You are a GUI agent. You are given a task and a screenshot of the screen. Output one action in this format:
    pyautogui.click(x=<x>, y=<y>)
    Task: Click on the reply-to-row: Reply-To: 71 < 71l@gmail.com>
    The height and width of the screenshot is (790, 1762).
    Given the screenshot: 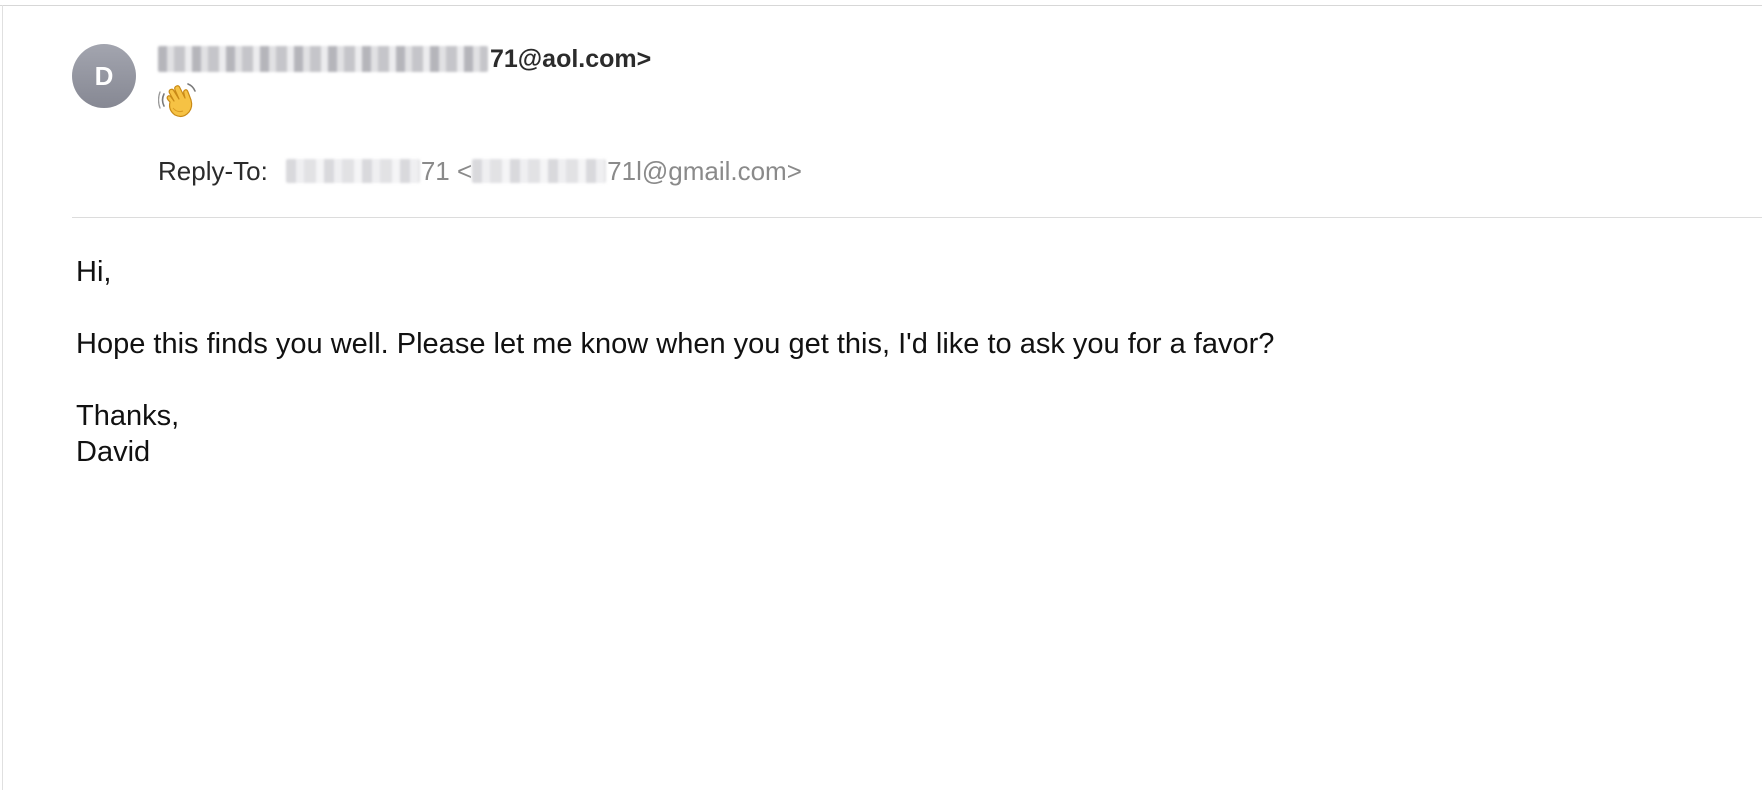 What is the action you would take?
    pyautogui.click(x=480, y=171)
    